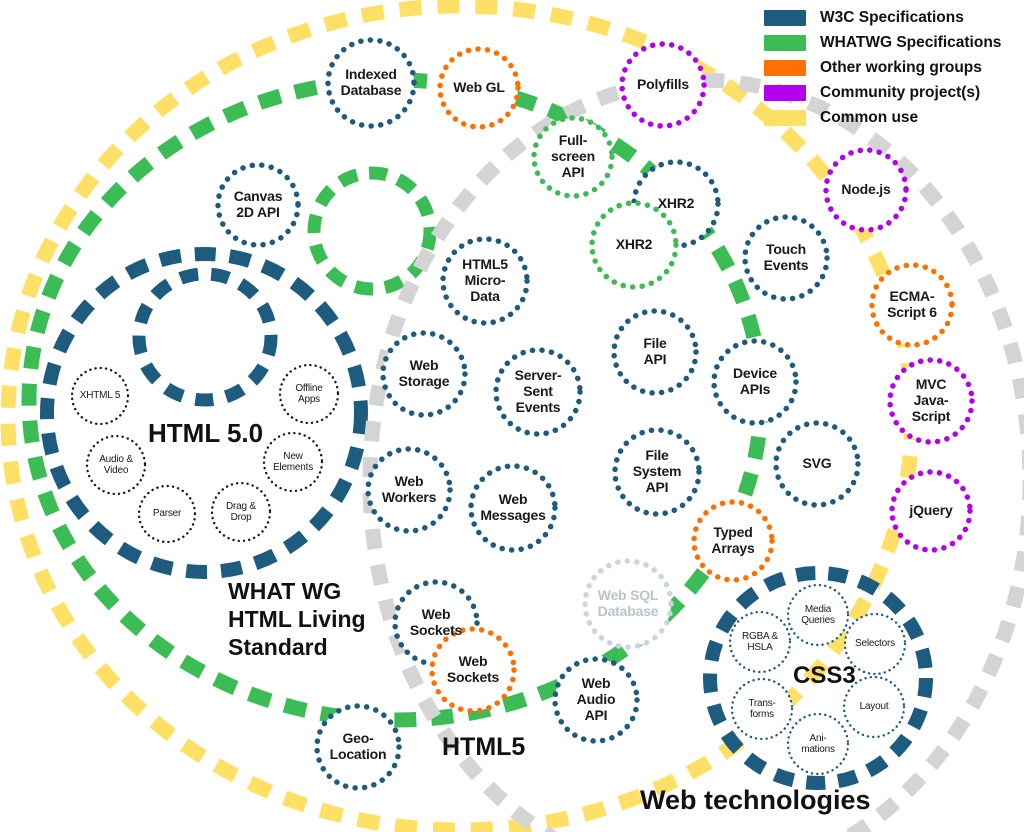 This screenshot has width=1024, height=832. Describe the element at coordinates (241, 512) in the screenshot. I see `drag-drop-circle` at that location.